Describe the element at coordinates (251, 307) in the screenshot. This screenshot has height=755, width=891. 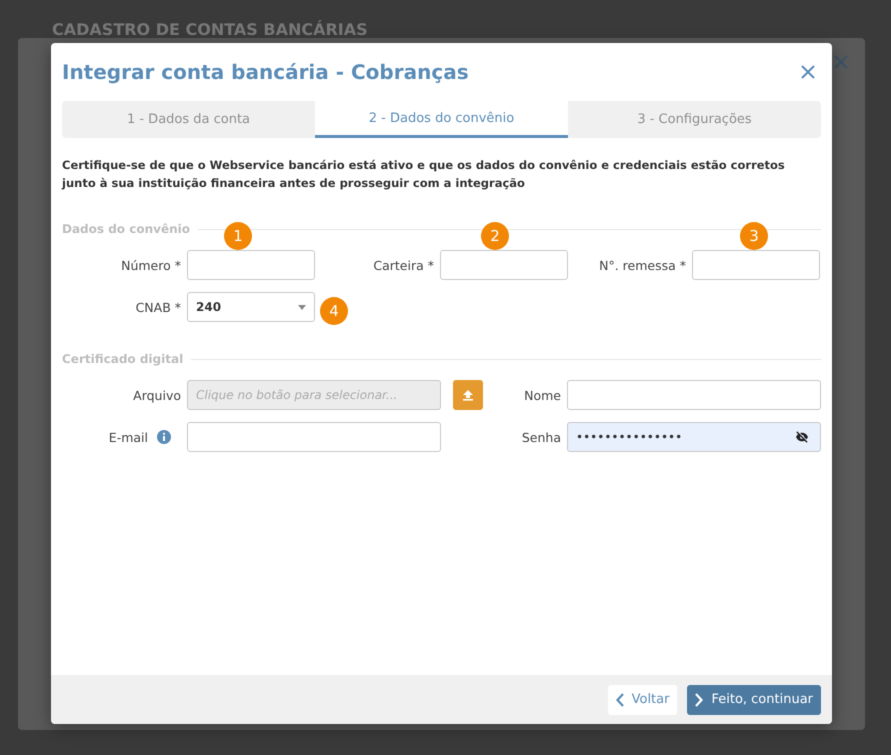
I see `dropdown: 240` at that location.